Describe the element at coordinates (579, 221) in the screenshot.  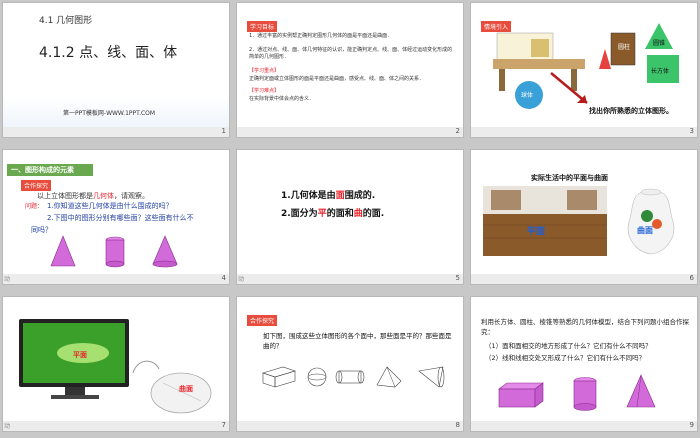
I see `plane-curve-photos` at that location.